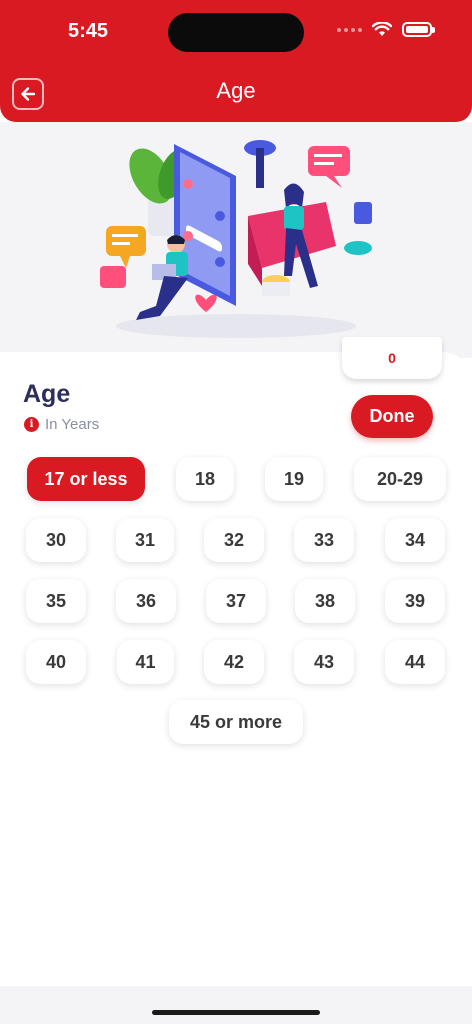  I want to click on age-option-45-or-more: 45 or more, so click(236, 722).